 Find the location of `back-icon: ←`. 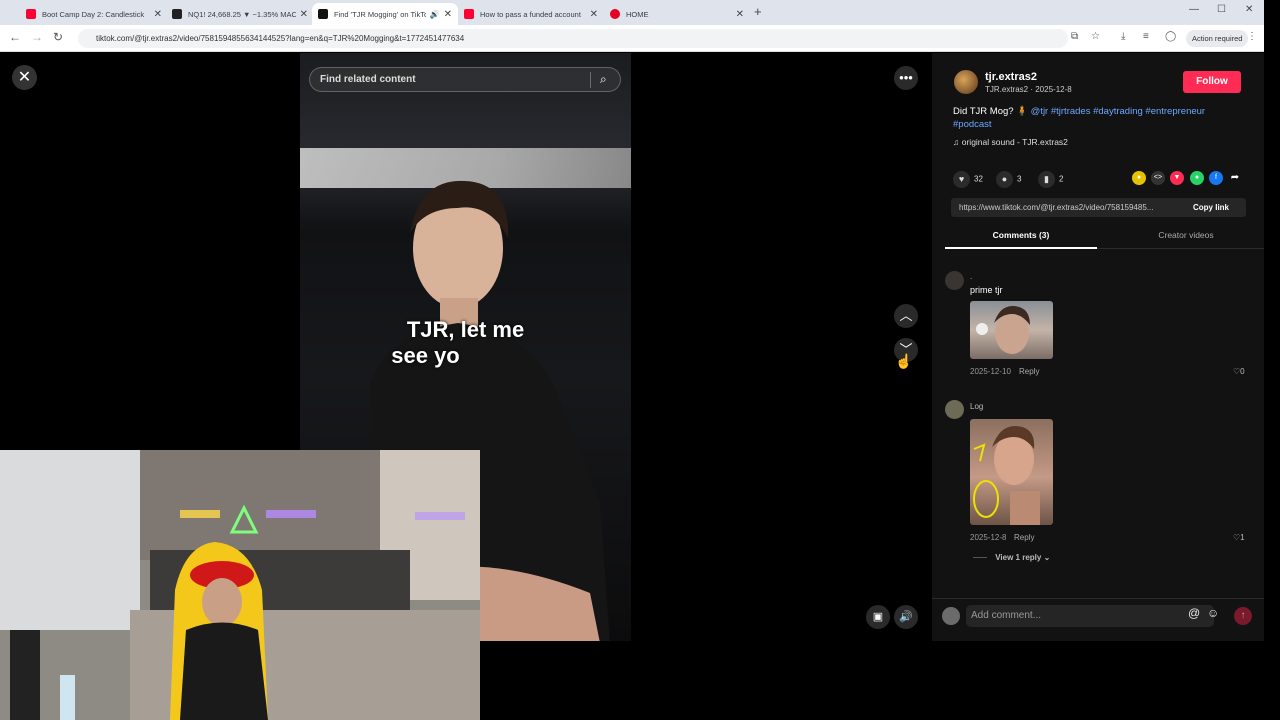

back-icon: ← is located at coordinates (15, 37).